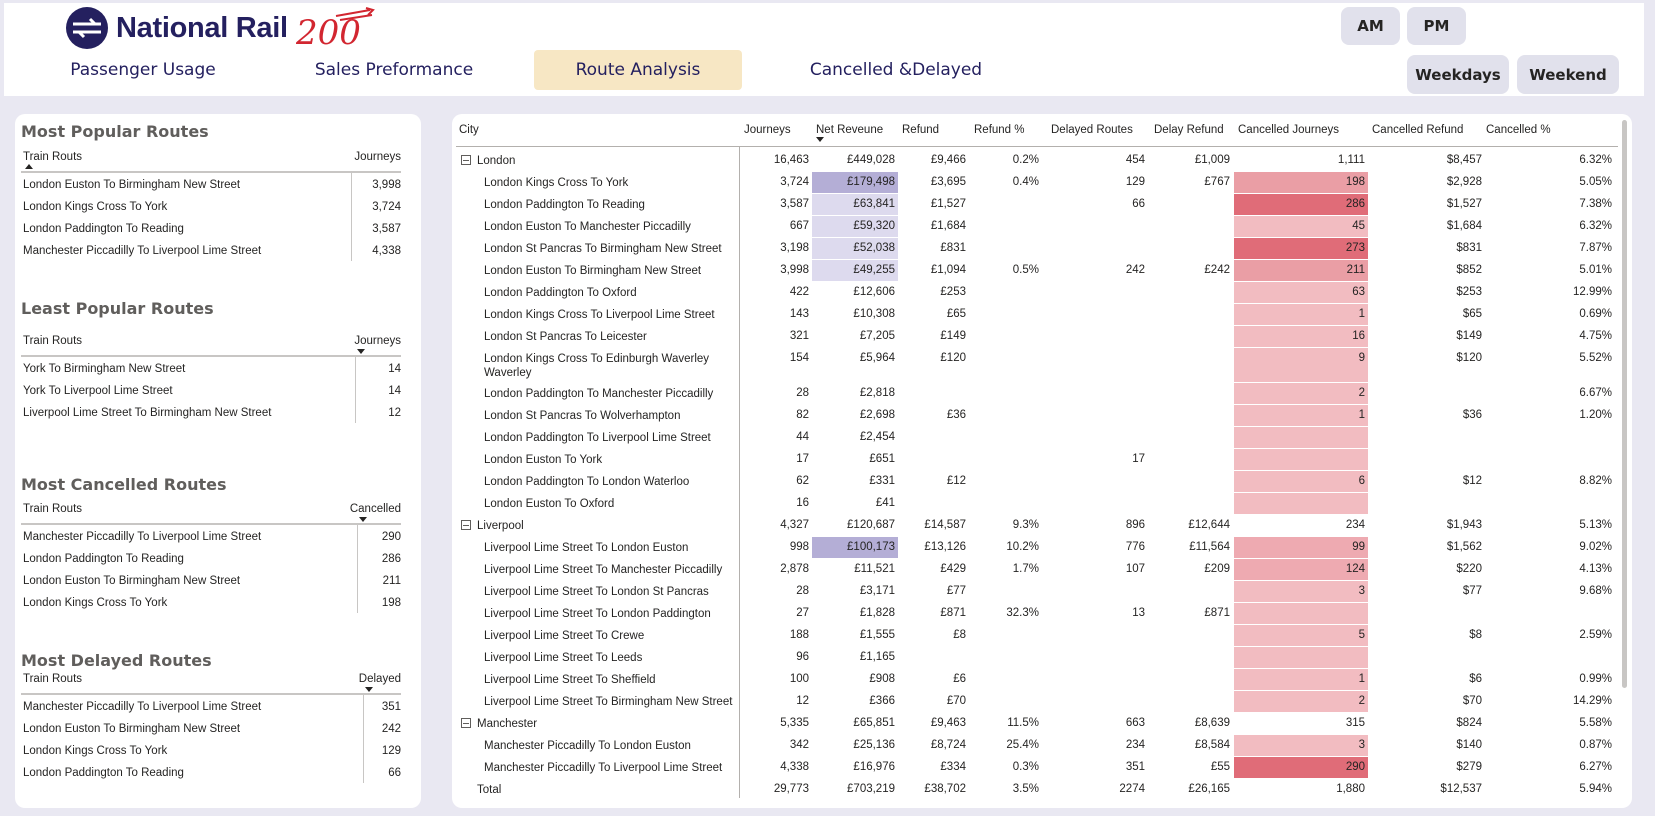 The width and height of the screenshot is (1655, 816). I want to click on column-header-cancelled-pct: Cancelled %, so click(1518, 130).